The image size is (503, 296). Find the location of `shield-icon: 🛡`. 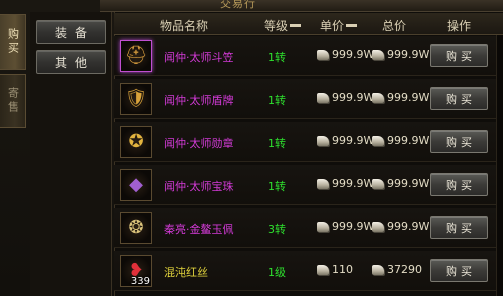

shield-icon: 🛡 is located at coordinates (136, 98).